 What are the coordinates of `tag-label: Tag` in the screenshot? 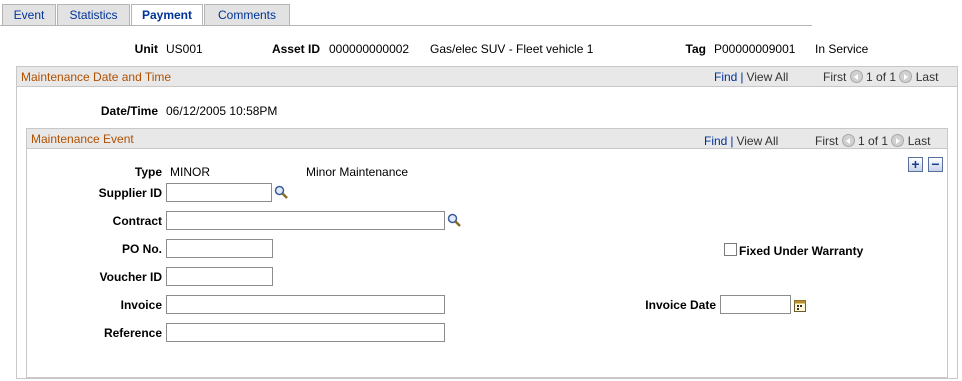 It's located at (695, 49).